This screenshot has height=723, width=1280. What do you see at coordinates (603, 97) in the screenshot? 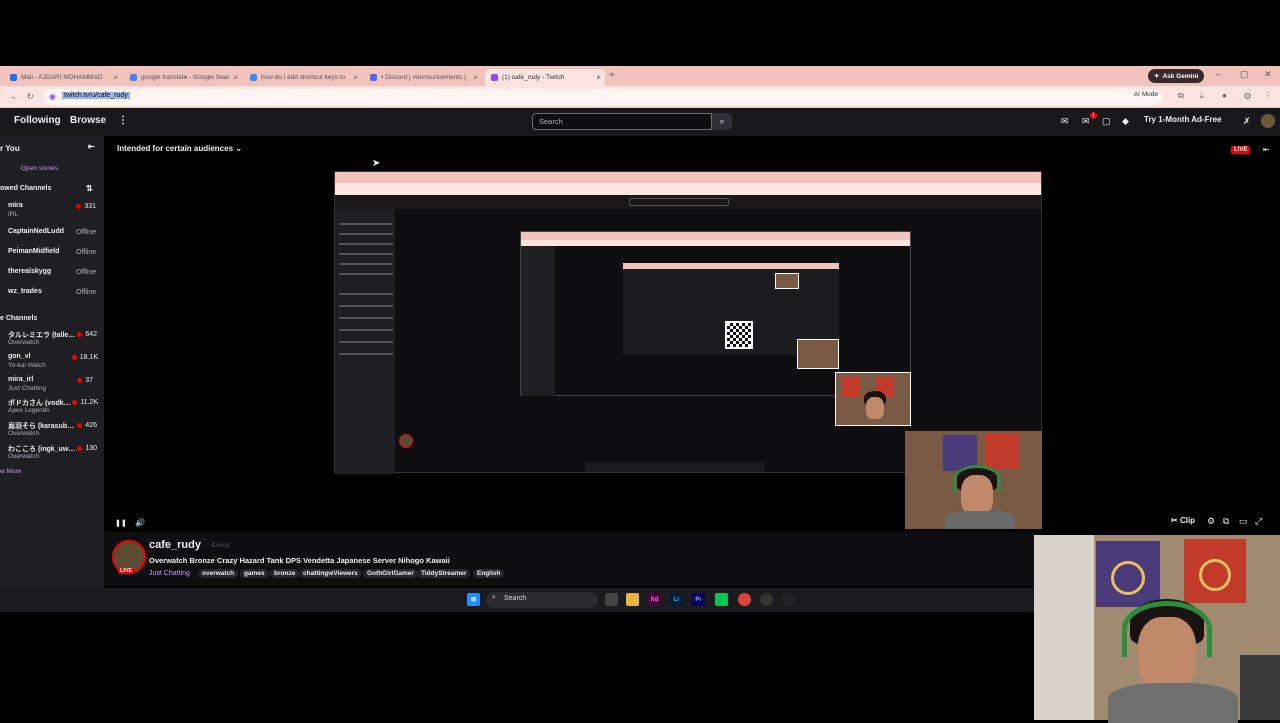
I see `omnibox: ◉ twitch.tv/u/cafe_rudy AI Mode` at bounding box center [603, 97].